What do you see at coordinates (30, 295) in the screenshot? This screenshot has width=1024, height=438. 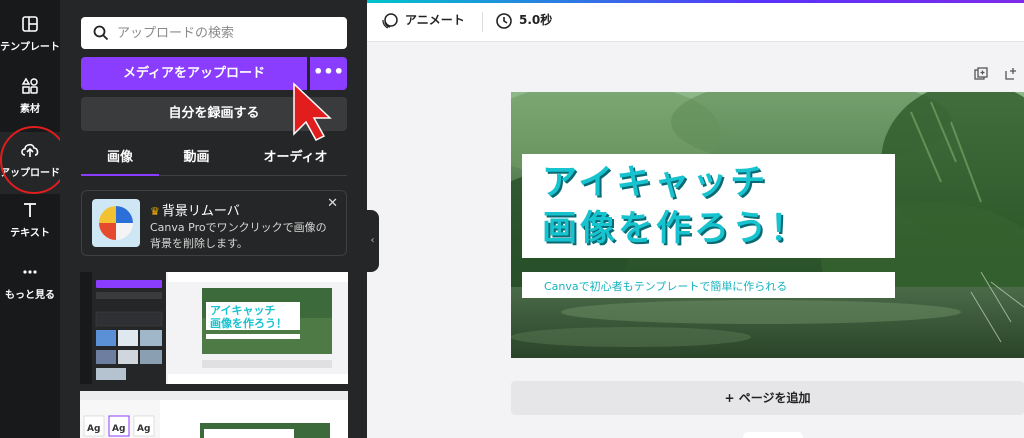 I see `rail-label-more: もっと見る` at bounding box center [30, 295].